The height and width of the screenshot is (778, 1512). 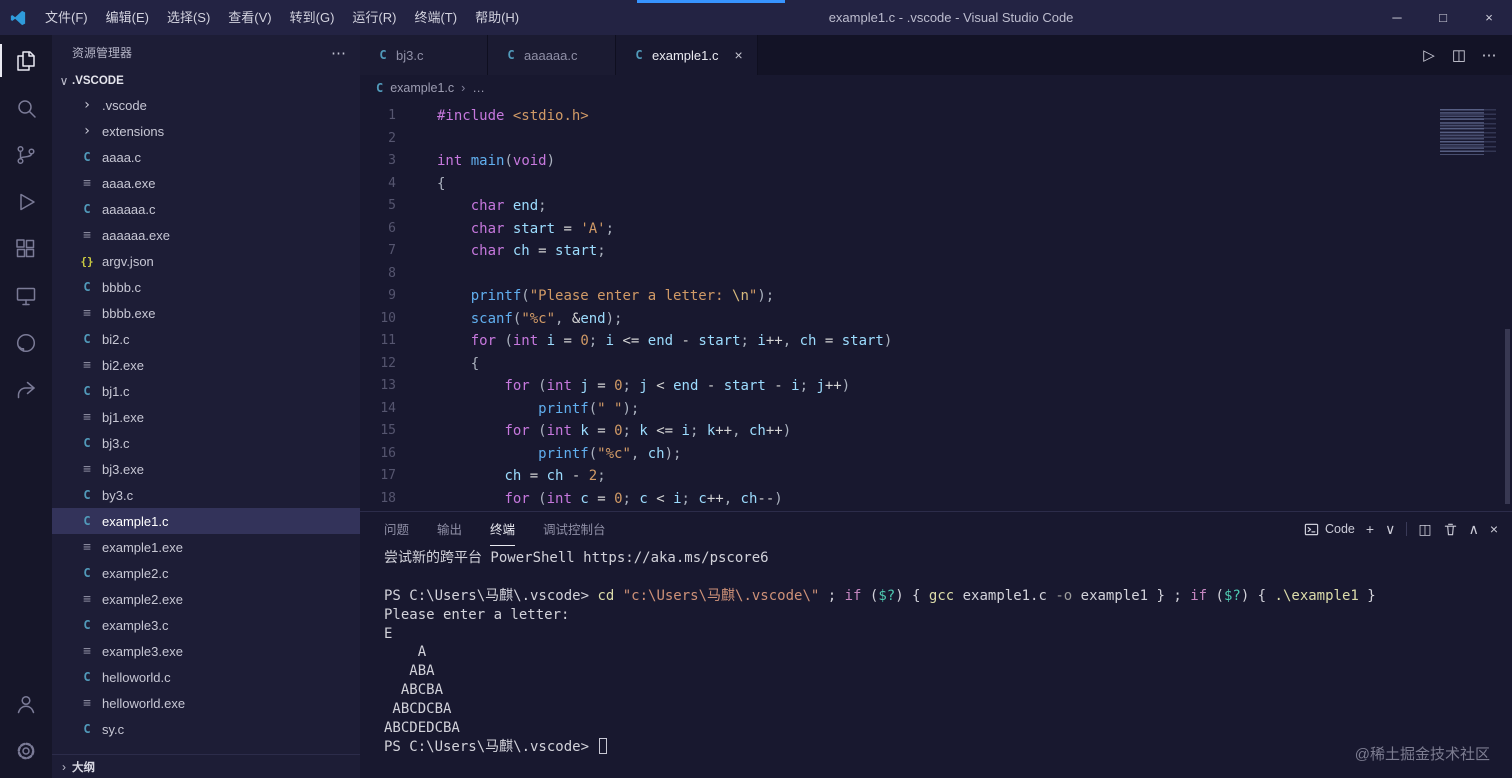 I want to click on watermark: @稀土掘金技术社区, so click(x=1422, y=754).